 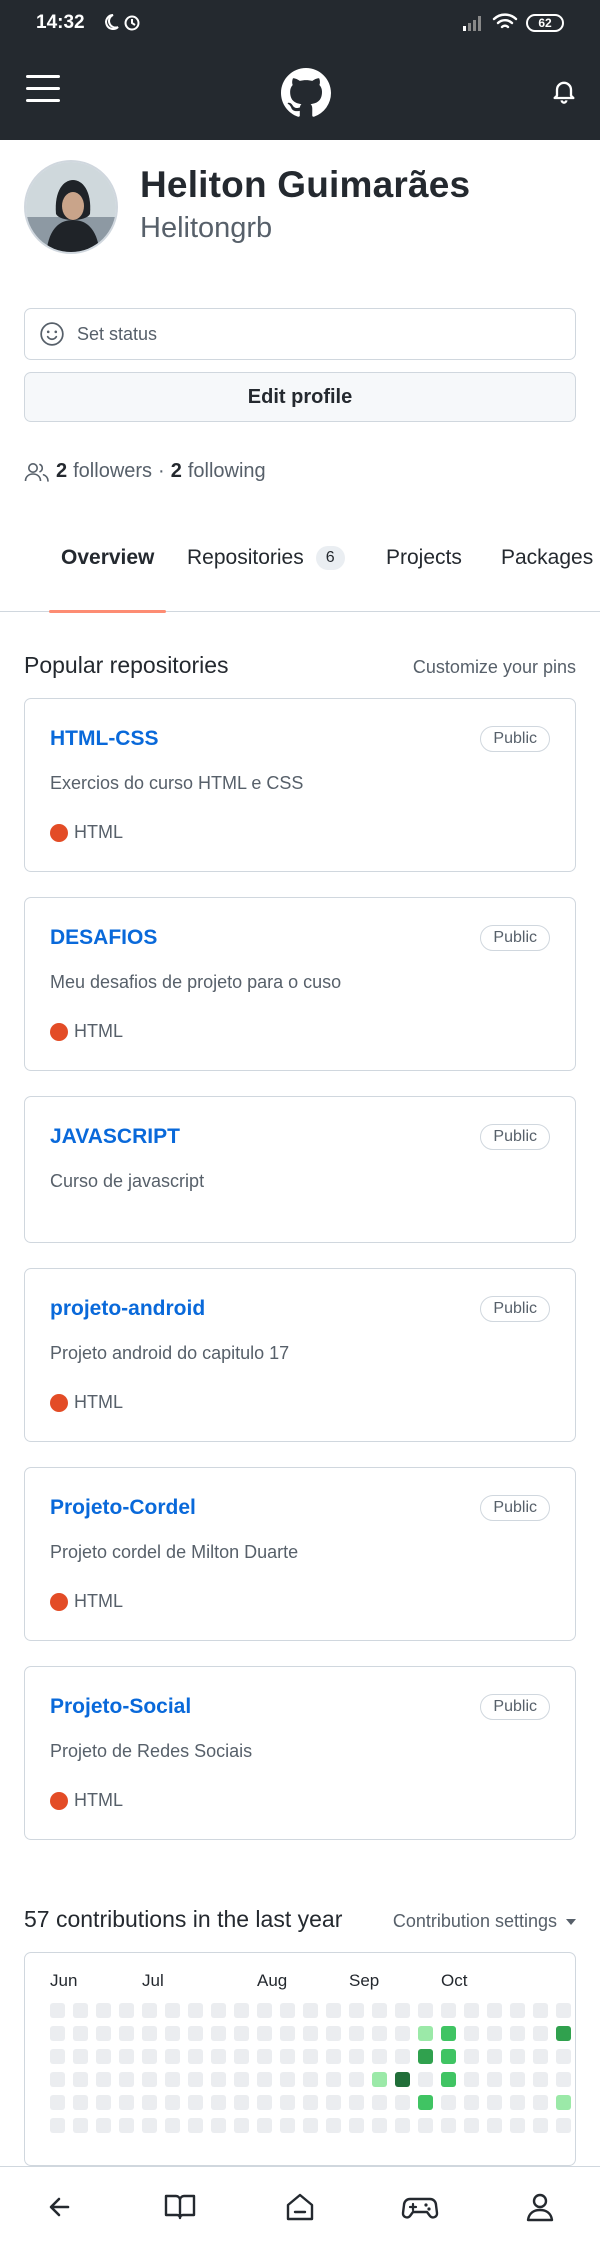 What do you see at coordinates (180, 2207) in the screenshot?
I see `book-icon` at bounding box center [180, 2207].